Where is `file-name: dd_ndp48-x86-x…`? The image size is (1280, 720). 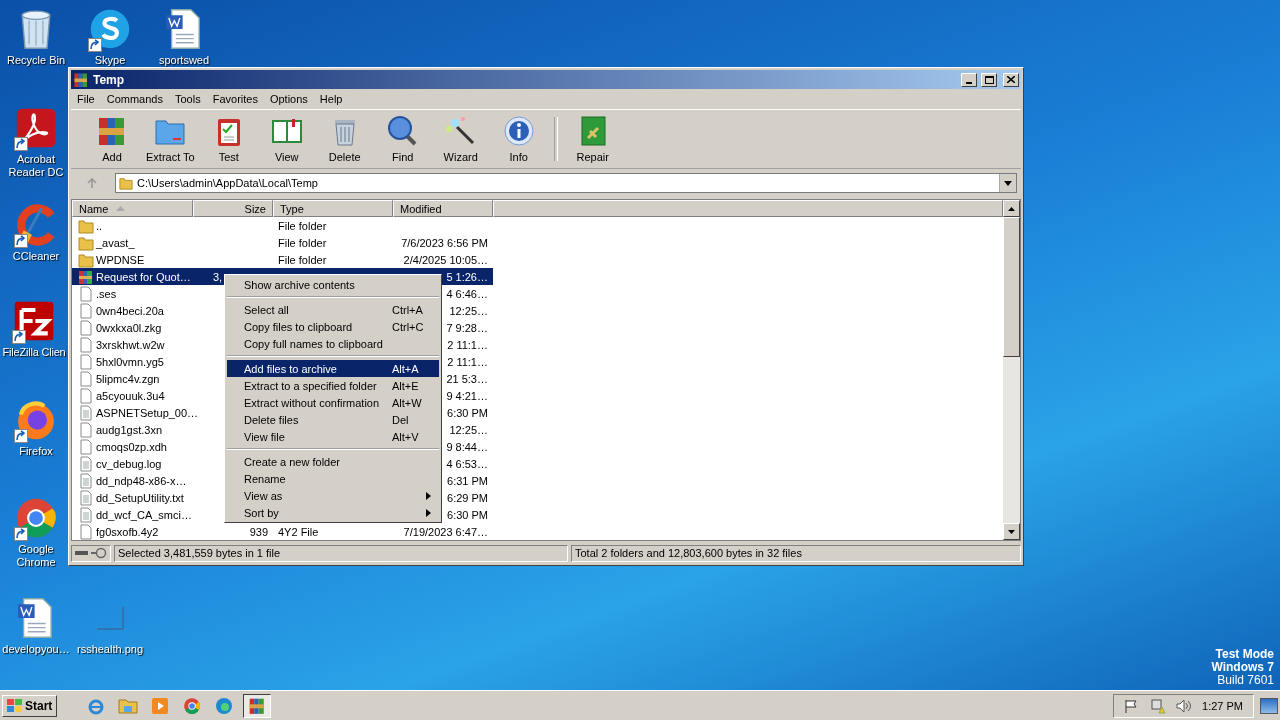 file-name: dd_ndp48-x86-x… is located at coordinates (141, 480).